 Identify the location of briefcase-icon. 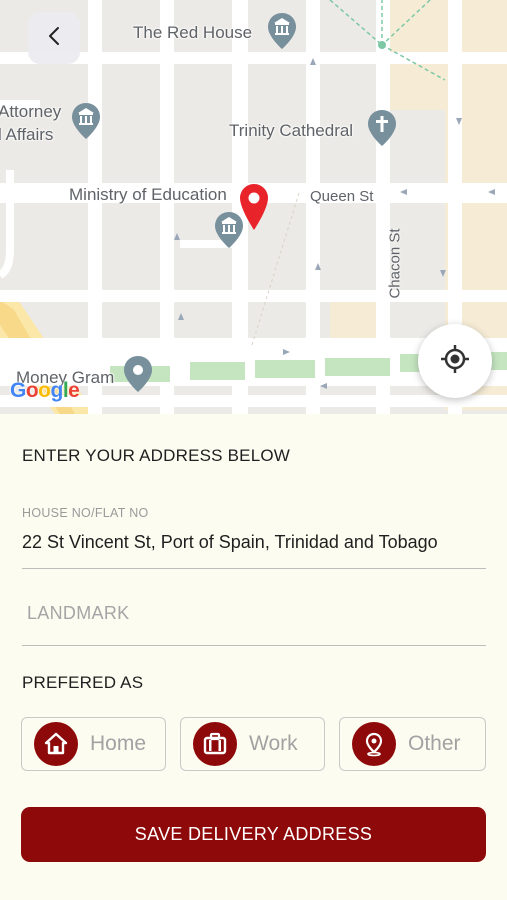
(215, 744).